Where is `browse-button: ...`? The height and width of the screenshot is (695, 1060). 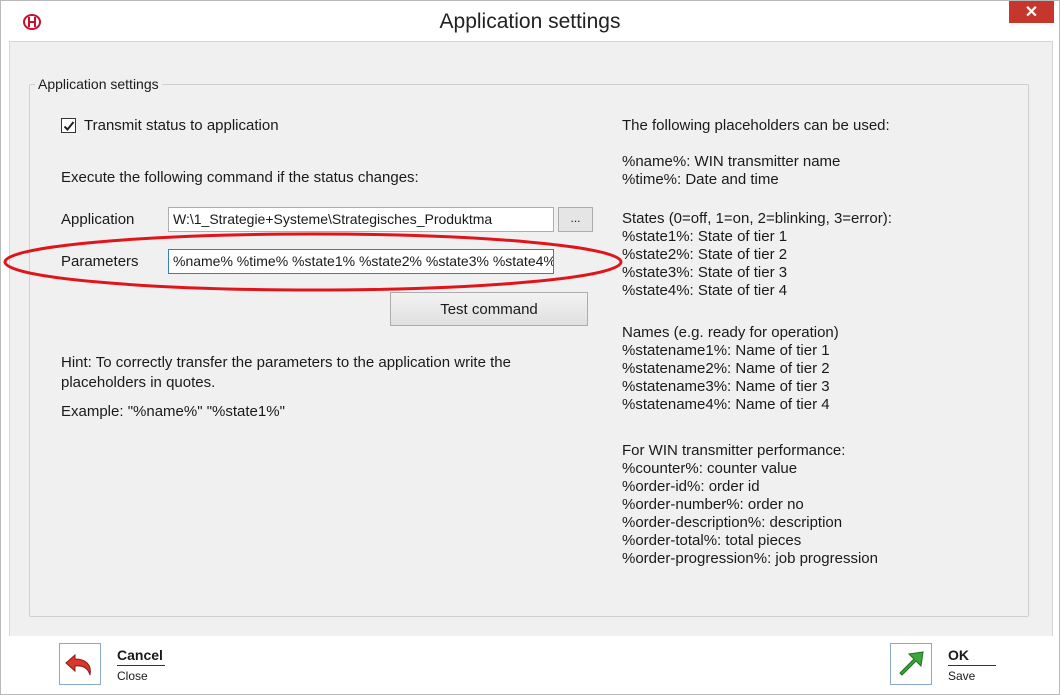
browse-button: ... is located at coordinates (575, 219).